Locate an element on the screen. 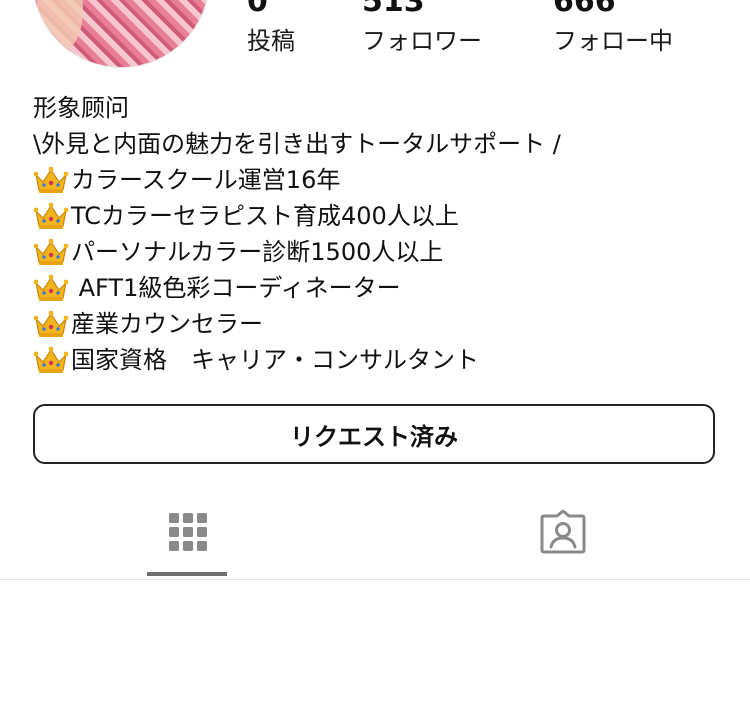 Image resolution: width=750 pixels, height=720 pixels. bio-item: TCカラーセラピスト育成400人以上 is located at coordinates (378, 216).